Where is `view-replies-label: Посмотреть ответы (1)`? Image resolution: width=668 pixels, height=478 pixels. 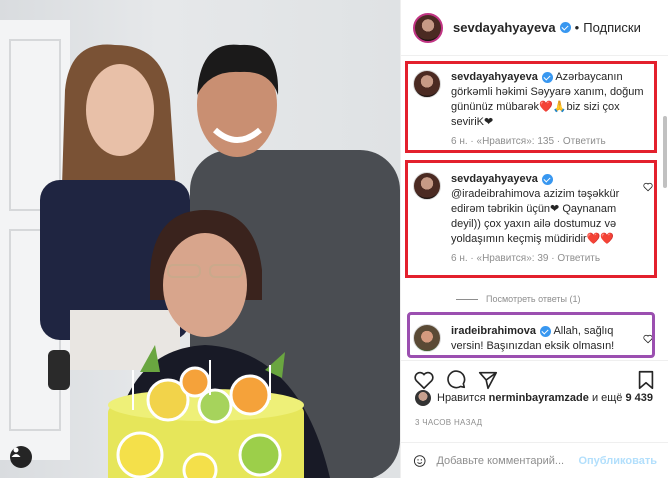
view-replies-label: Посмотреть ответы (1) is located at coordinates (533, 299).